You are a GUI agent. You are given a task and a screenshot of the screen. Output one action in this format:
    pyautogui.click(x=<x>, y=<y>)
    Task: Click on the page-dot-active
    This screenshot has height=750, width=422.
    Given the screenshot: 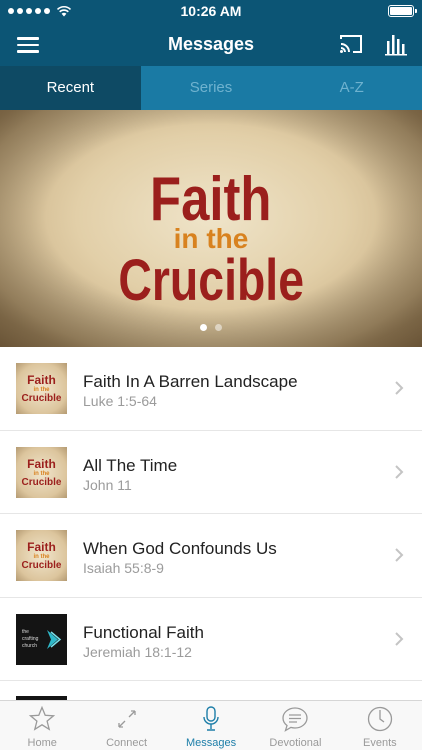 What is the action you would take?
    pyautogui.click(x=203, y=327)
    